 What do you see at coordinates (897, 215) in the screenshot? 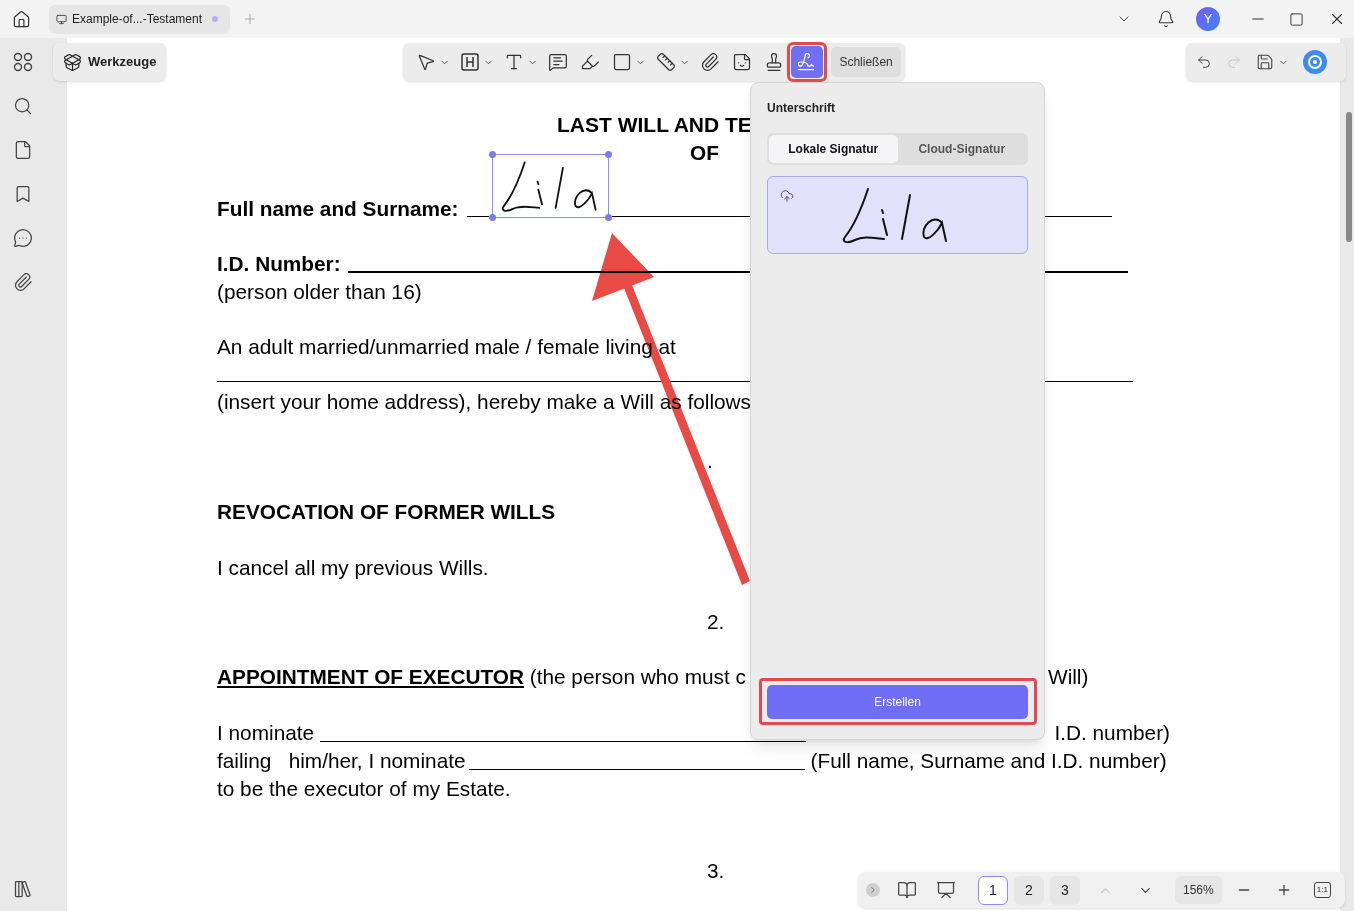
I see `saved-signature-card` at bounding box center [897, 215].